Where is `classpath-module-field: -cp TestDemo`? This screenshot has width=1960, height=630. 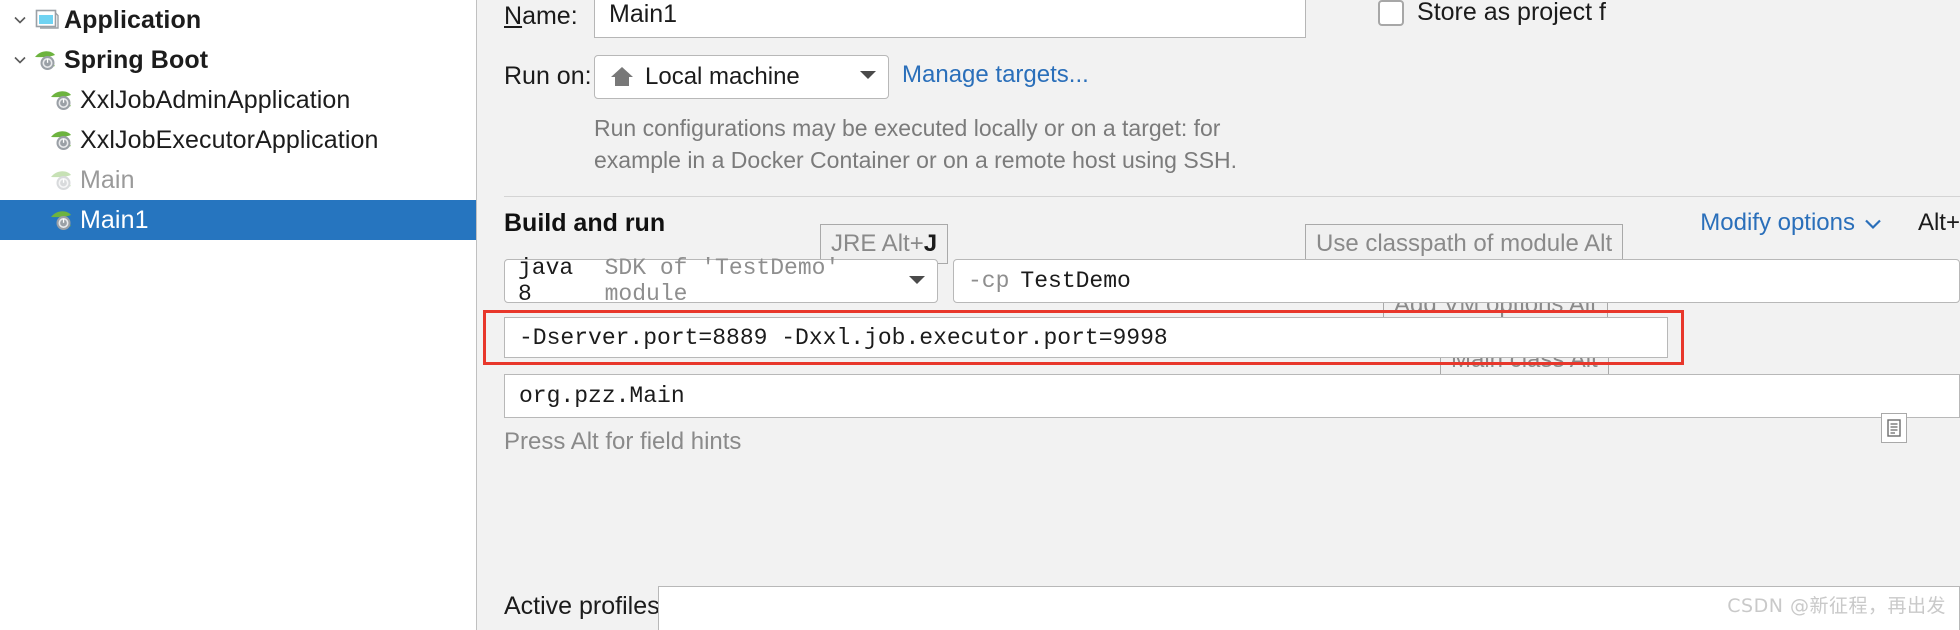 classpath-module-field: -cp TestDemo is located at coordinates (1456, 281).